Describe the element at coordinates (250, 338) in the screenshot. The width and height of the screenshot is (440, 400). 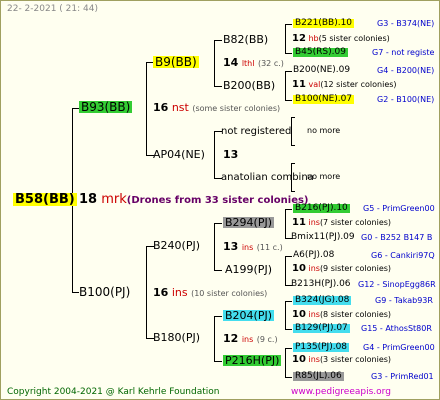
I see `gen2-4-info: 12 ins (9 c.)` at that location.